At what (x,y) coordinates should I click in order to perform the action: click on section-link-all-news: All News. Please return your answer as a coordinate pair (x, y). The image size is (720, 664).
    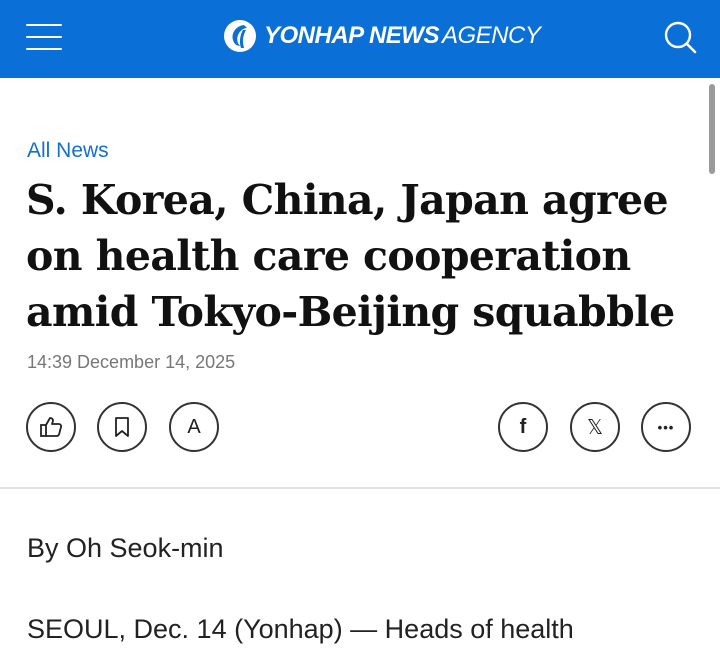
    Looking at the image, I should click on (68, 151).